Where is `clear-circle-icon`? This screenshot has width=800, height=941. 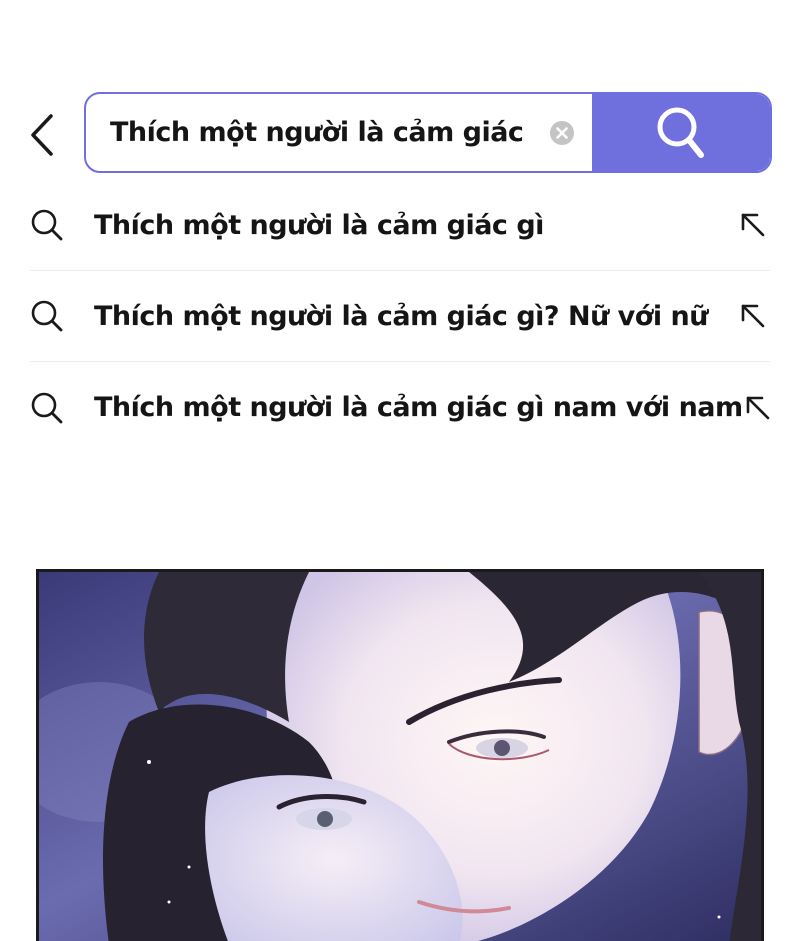 clear-circle-icon is located at coordinates (562, 132).